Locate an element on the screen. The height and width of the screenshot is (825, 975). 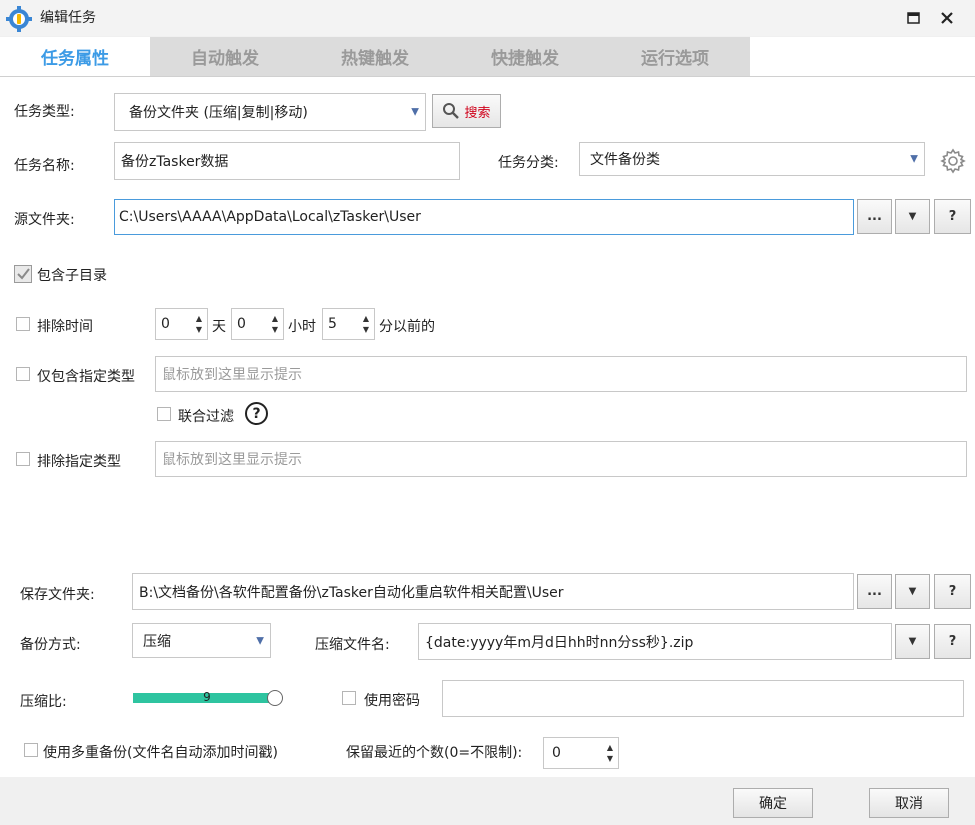
zip-name-input: {date:yyyy年m月d日hh时nn分ss秒}.zip is located at coordinates (655, 641).